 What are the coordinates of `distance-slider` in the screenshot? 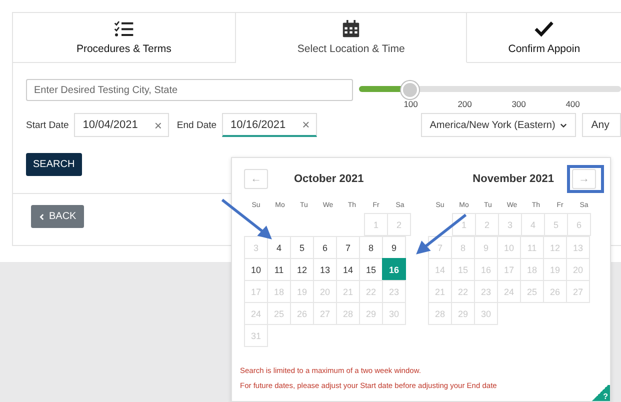 It's located at (489, 89).